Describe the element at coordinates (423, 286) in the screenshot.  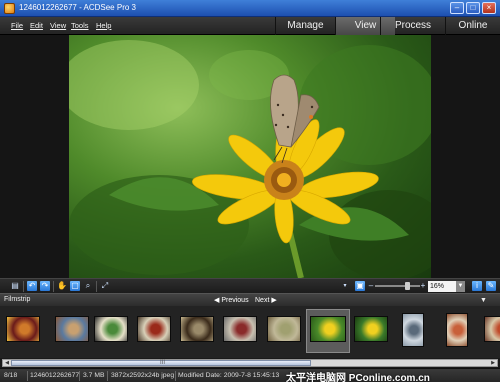
I see `zoom-in-icon: +` at that location.